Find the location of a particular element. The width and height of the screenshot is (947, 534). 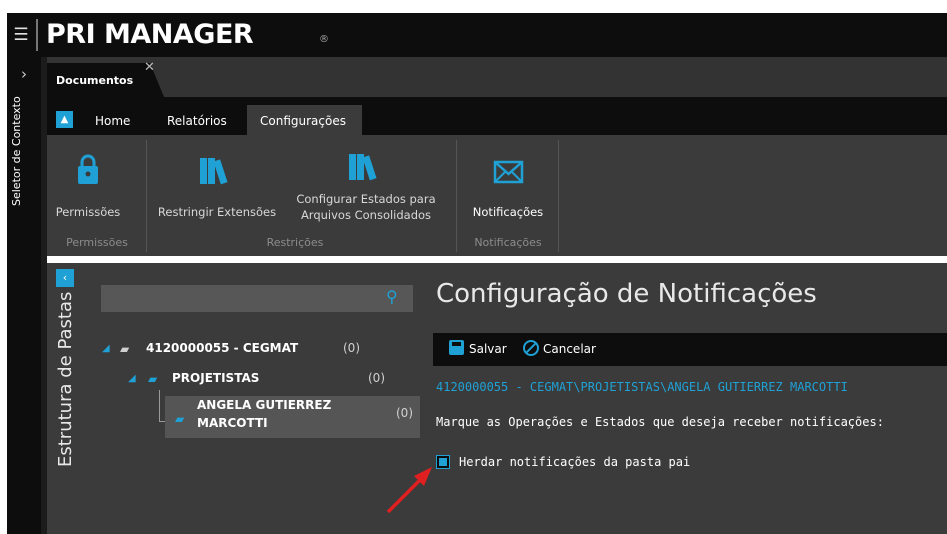

document-tab-strip is located at coordinates (497, 77).